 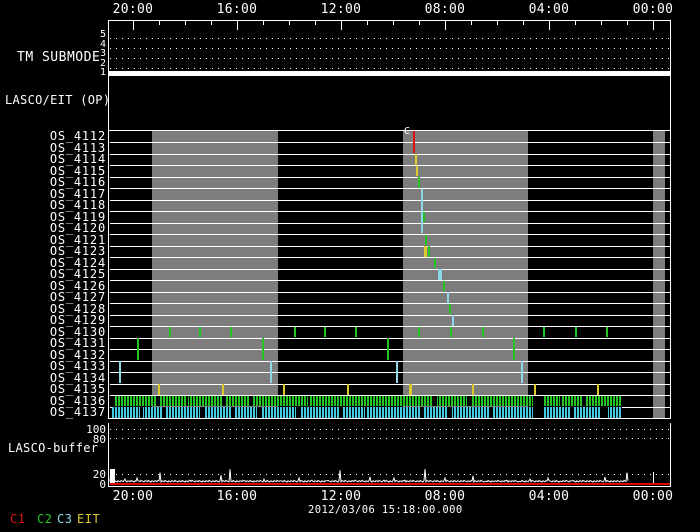 What do you see at coordinates (108, 219) in the screenshot?
I see `plot-left-border` at bounding box center [108, 219].